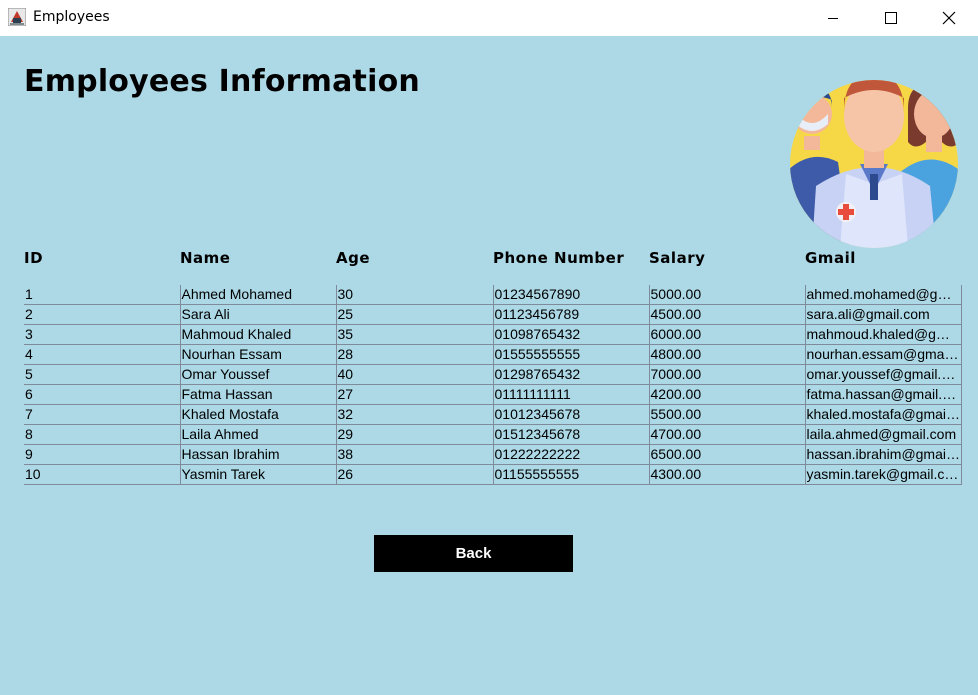  I want to click on cell-id: 1, so click(102, 295).